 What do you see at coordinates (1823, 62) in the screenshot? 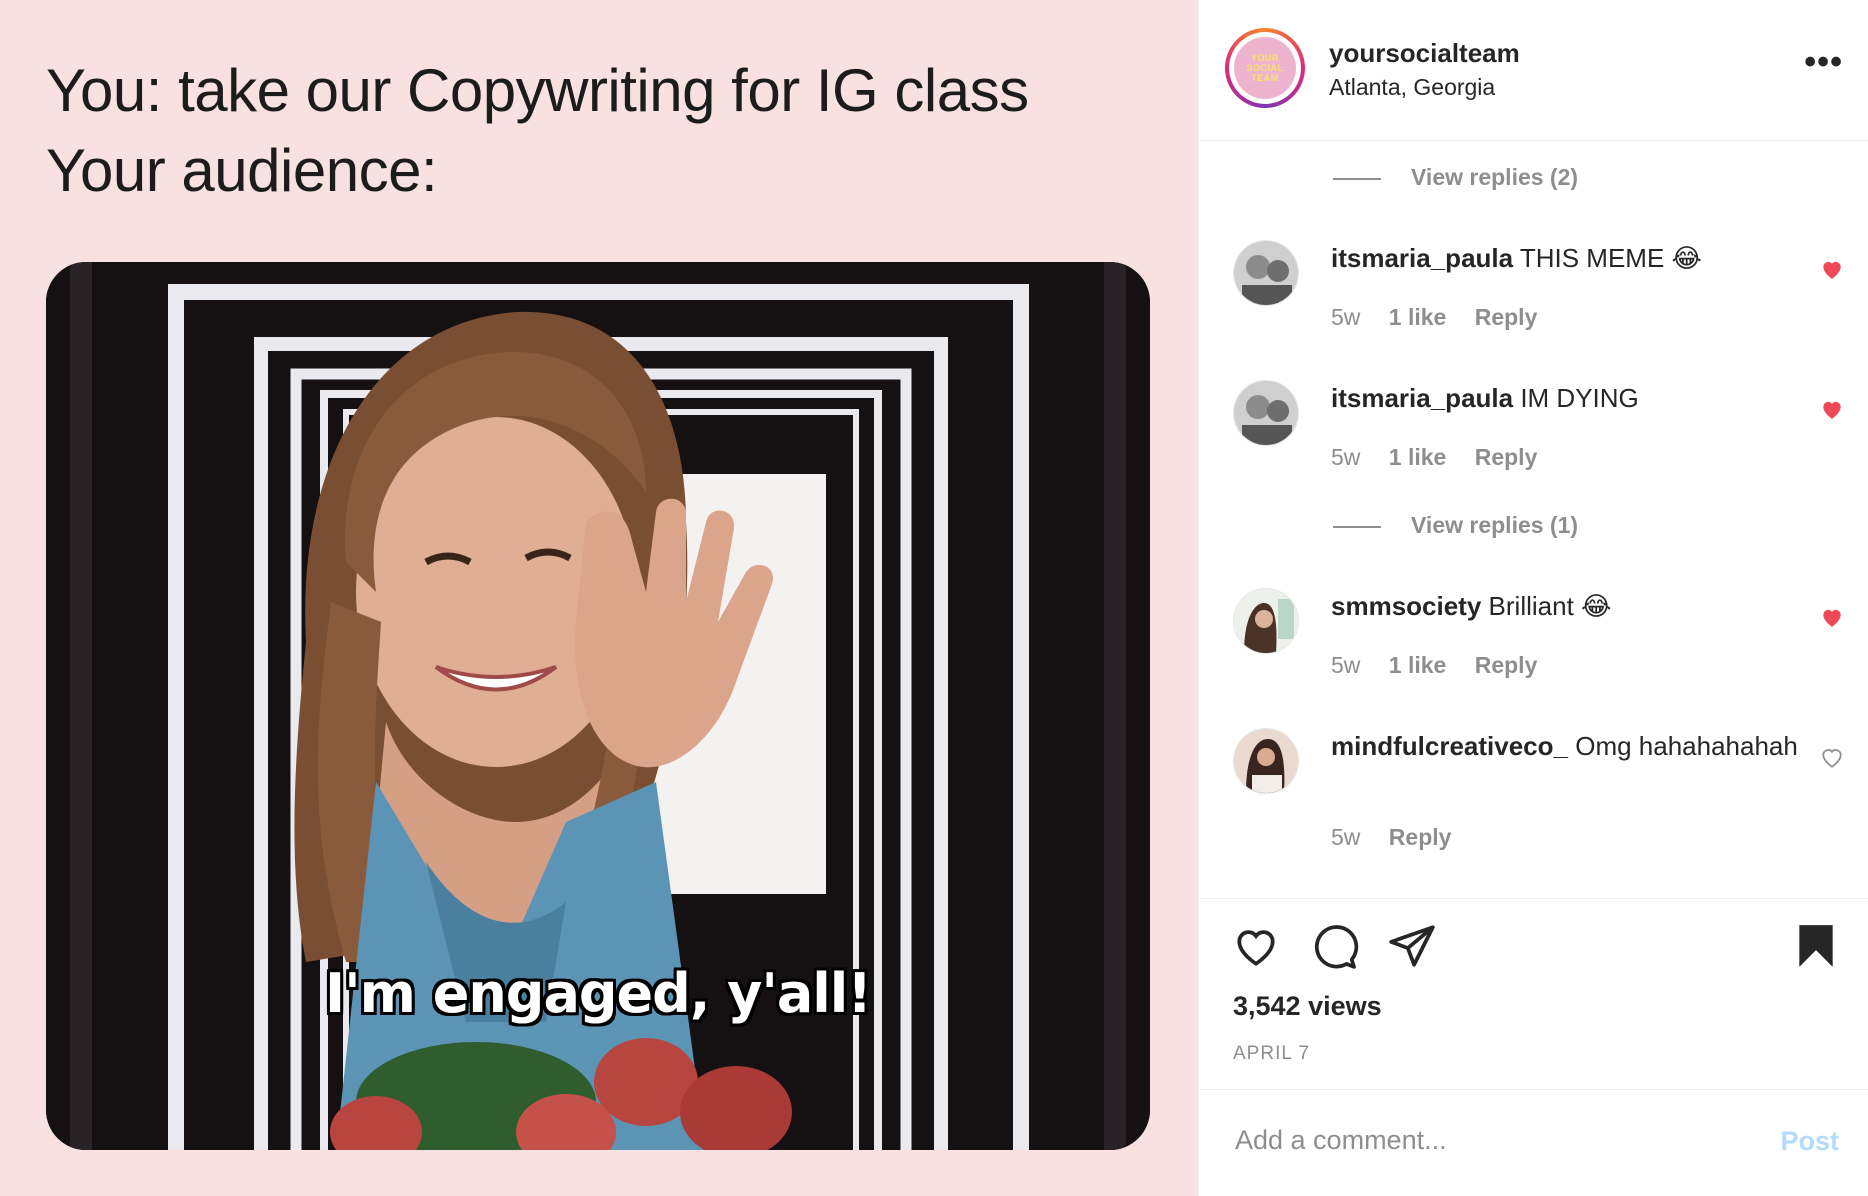
I see `more-options-icon: •••` at bounding box center [1823, 62].